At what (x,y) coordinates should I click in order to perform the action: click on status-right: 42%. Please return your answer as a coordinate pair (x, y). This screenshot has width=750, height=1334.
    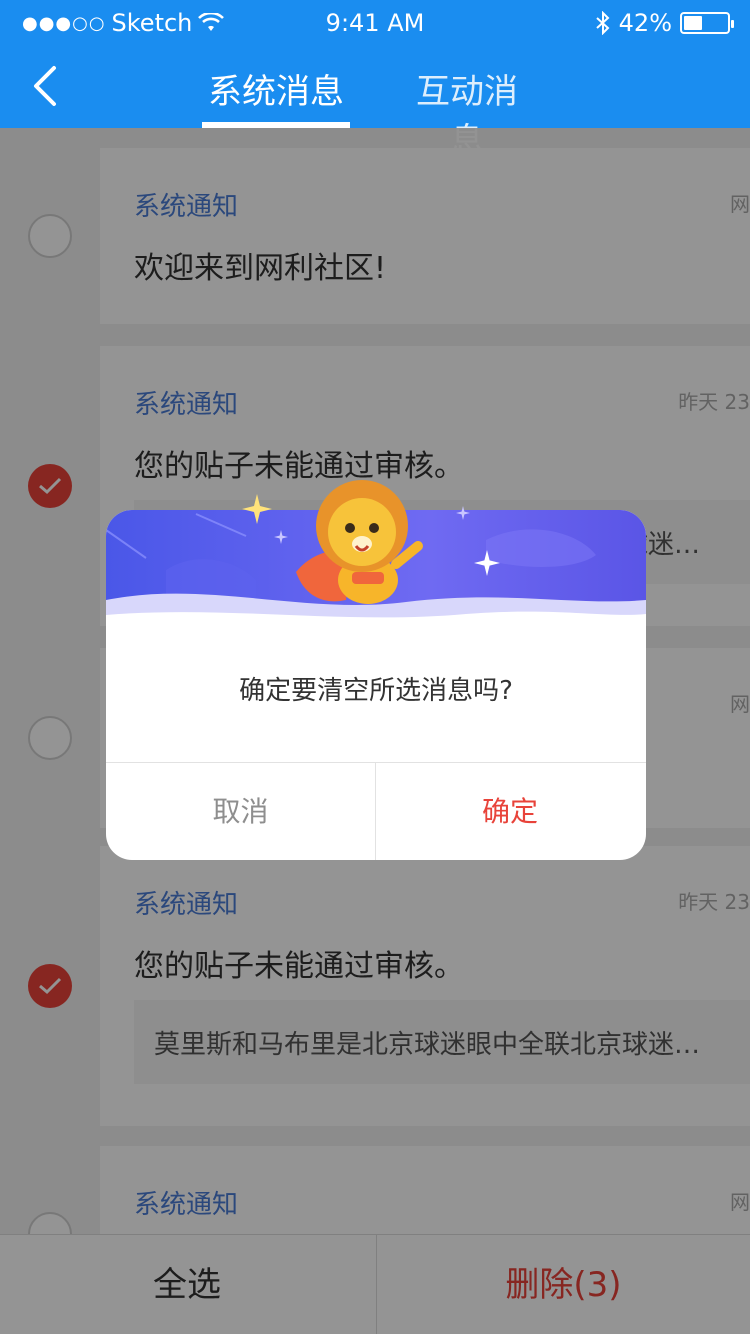
    Looking at the image, I should click on (664, 23).